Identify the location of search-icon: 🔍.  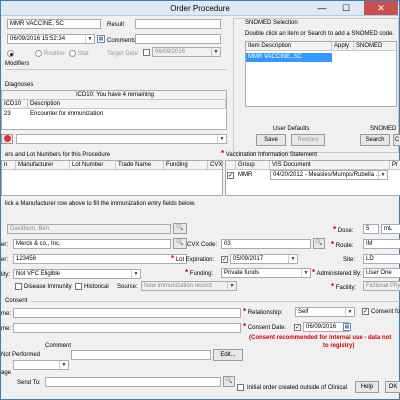
(229, 381).